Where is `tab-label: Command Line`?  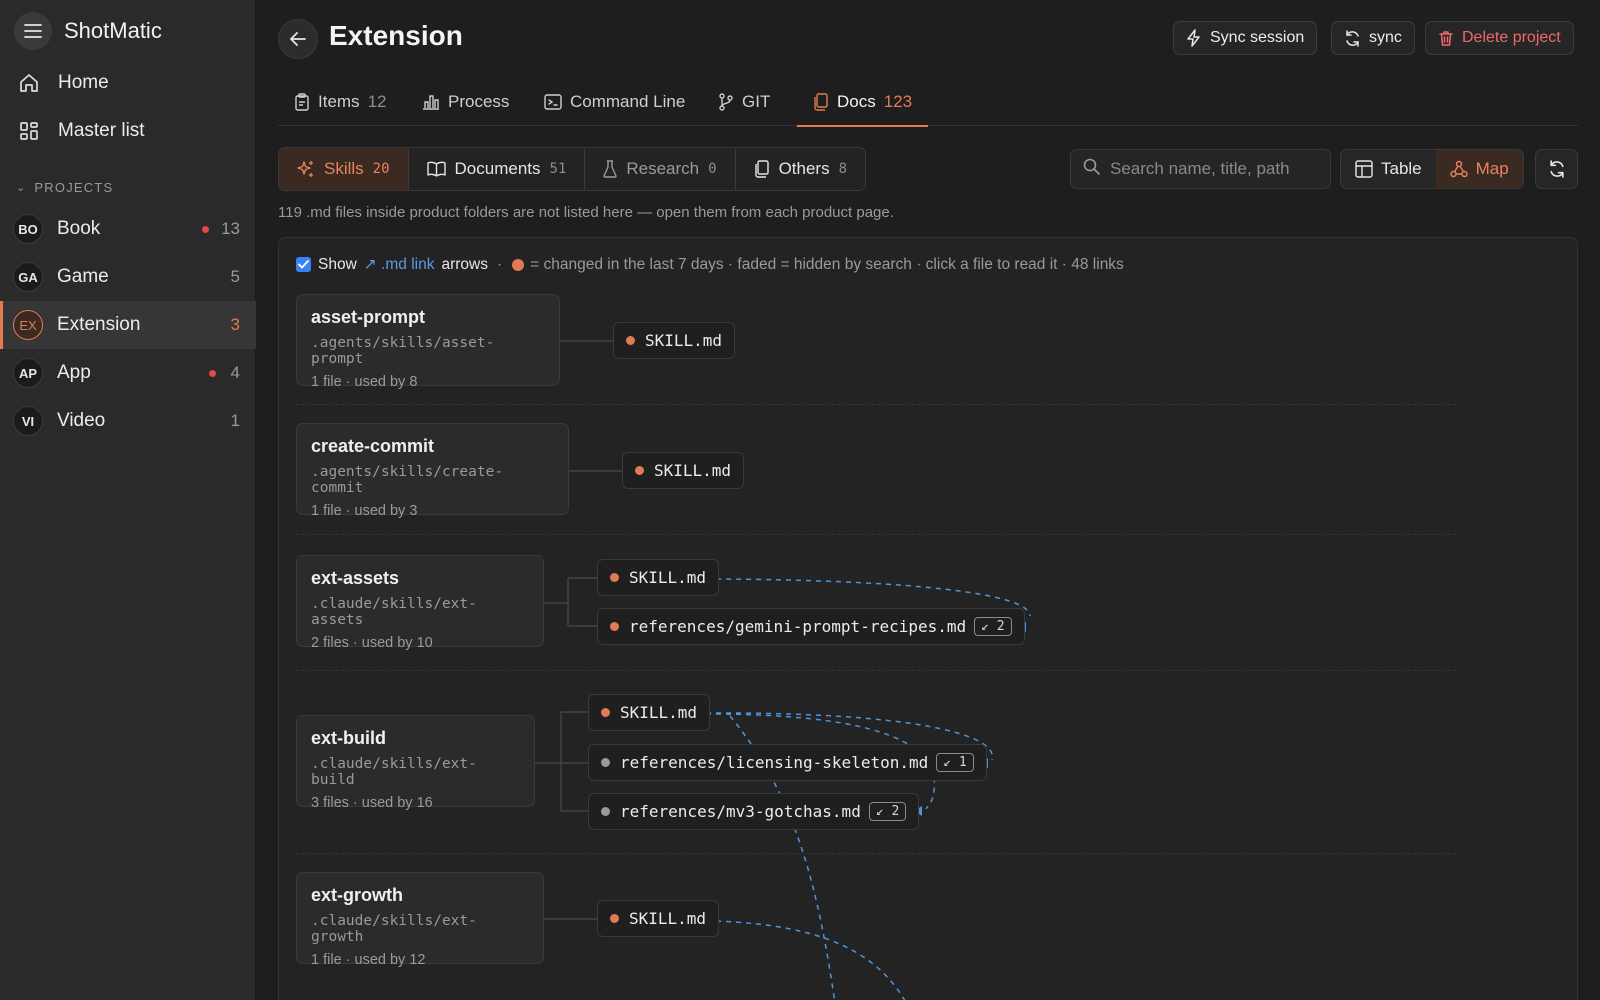
tab-label: Command Line is located at coordinates (628, 101).